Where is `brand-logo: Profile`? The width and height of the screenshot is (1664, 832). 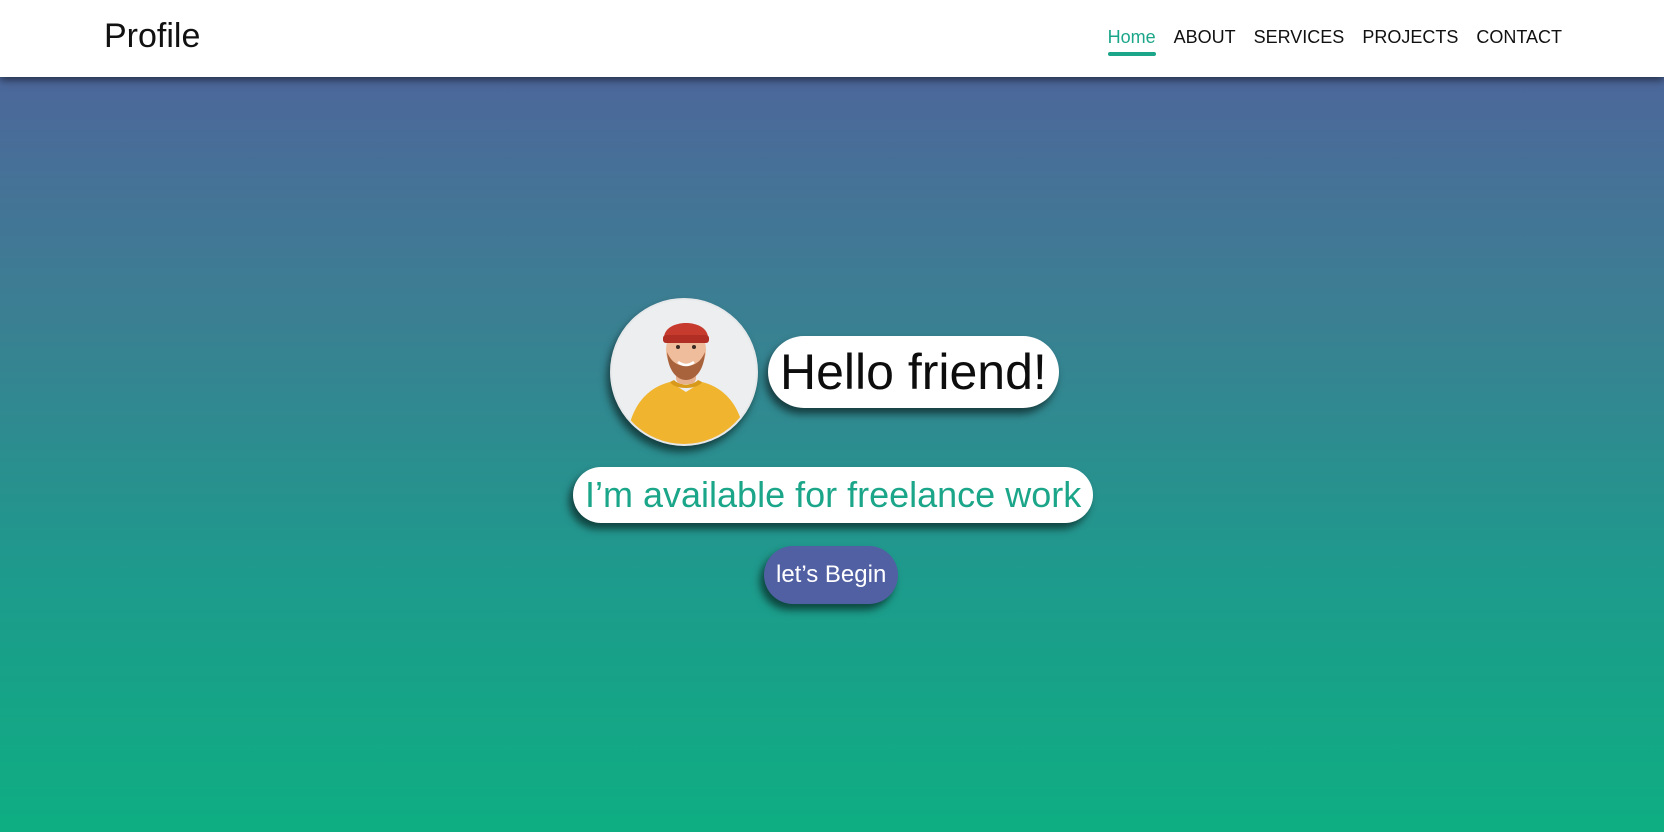
brand-logo: Profile is located at coordinates (152, 36).